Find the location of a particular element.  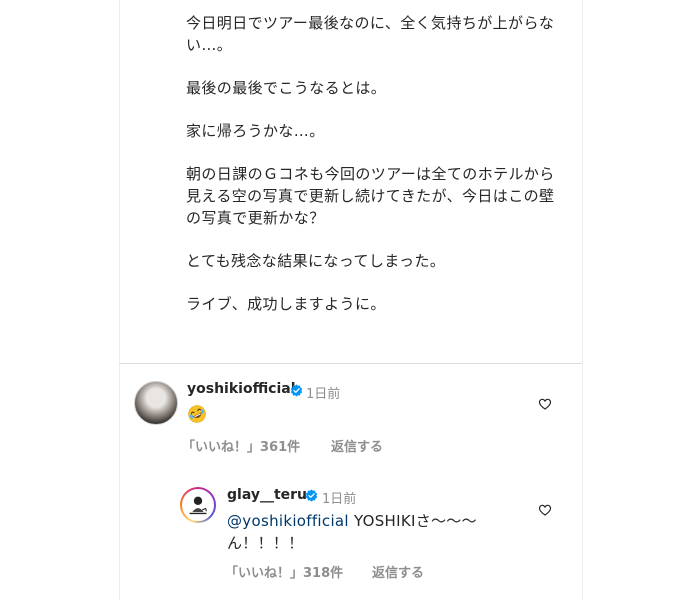

comment-text: @yoshikiofficial YOSHIKIさ〜〜〜 ん！！！！ is located at coordinates (352, 532).